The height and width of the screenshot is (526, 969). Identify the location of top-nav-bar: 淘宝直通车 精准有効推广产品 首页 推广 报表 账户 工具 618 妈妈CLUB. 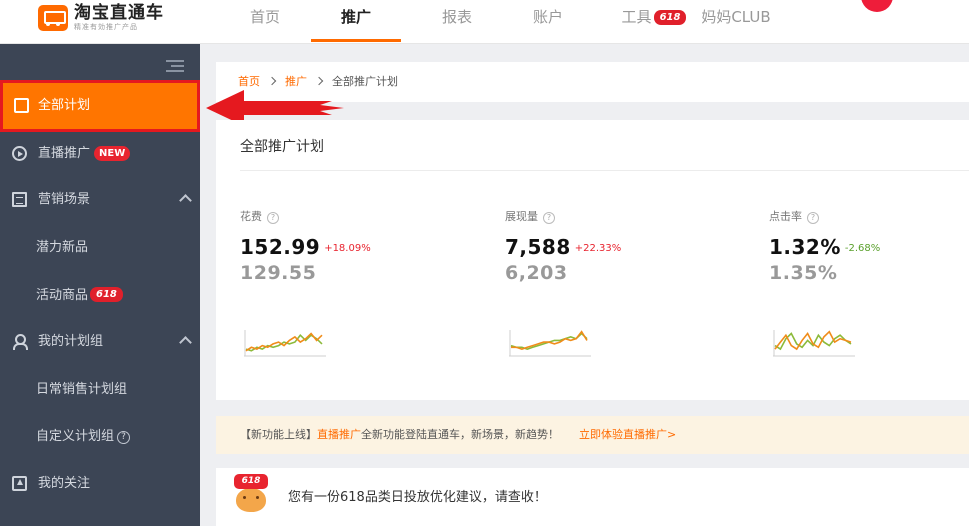
(484, 22).